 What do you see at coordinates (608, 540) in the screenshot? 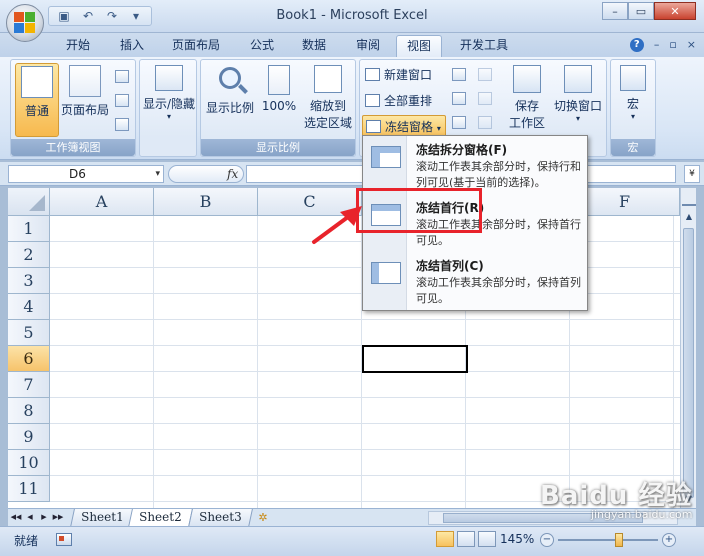
I see `zoom-slider-track` at bounding box center [608, 540].